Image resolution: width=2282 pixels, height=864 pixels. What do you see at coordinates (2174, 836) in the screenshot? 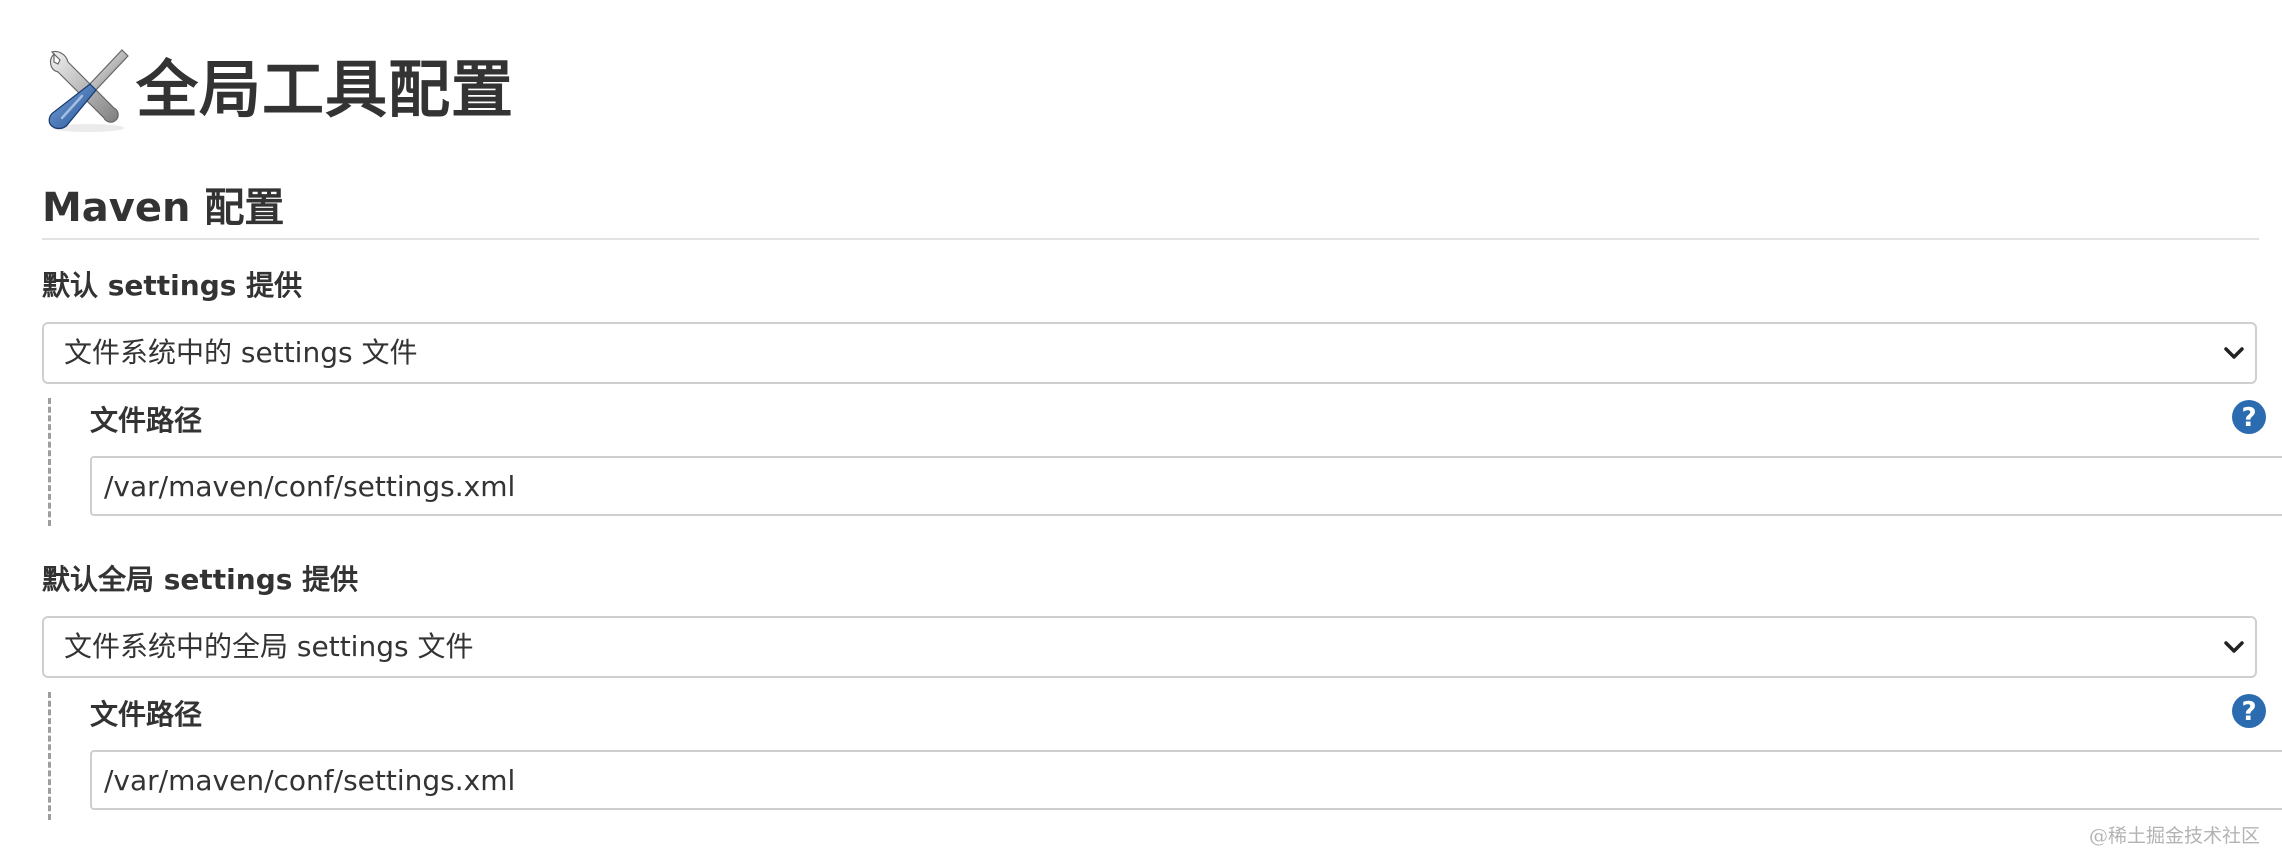
I see `watermark: @稀土掘金技术社区` at bounding box center [2174, 836].